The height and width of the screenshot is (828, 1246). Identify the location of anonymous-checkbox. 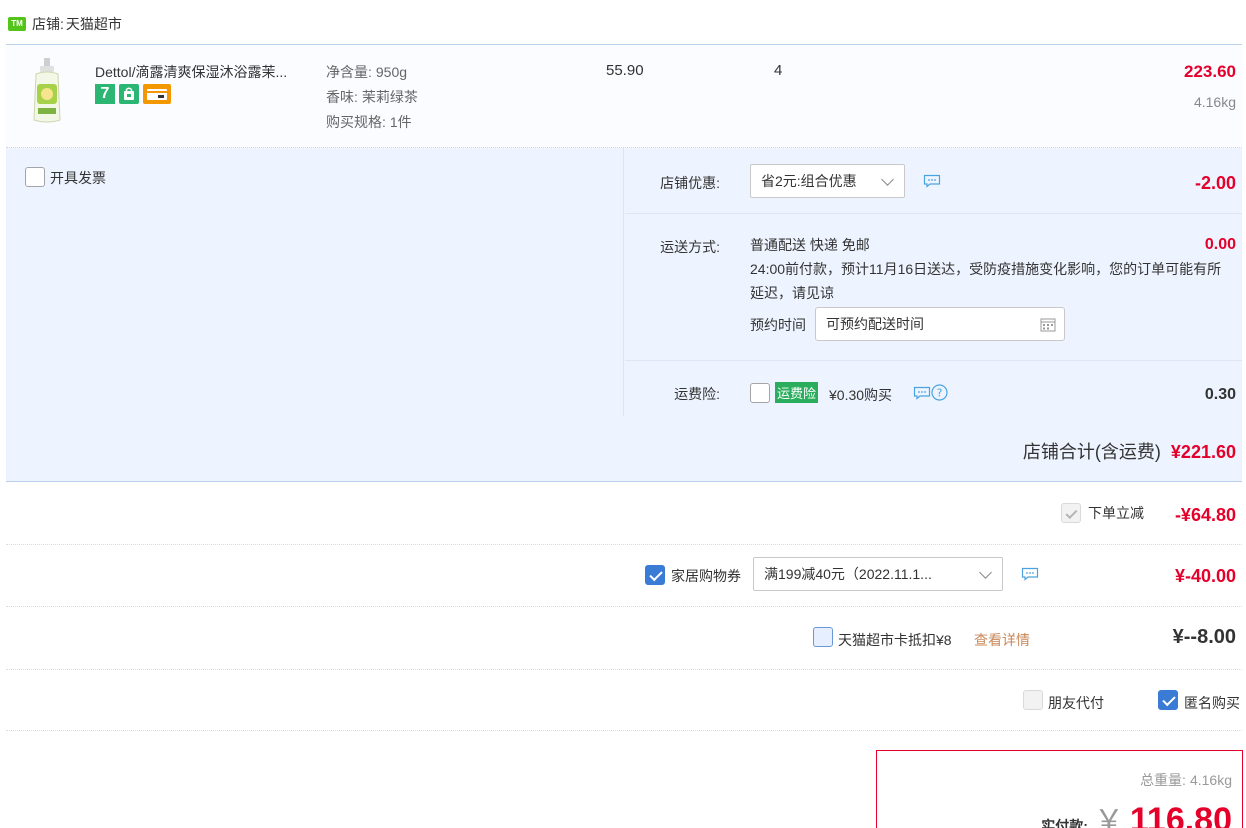
(1168, 700).